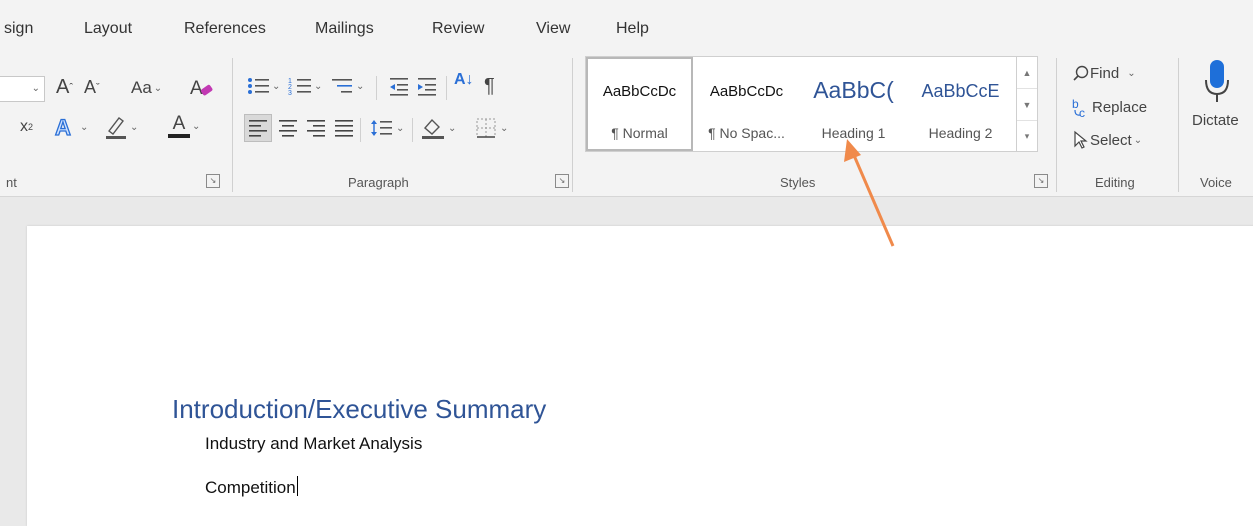 This screenshot has width=1253, height=526. I want to click on increase-indent-button, so click(427, 86).